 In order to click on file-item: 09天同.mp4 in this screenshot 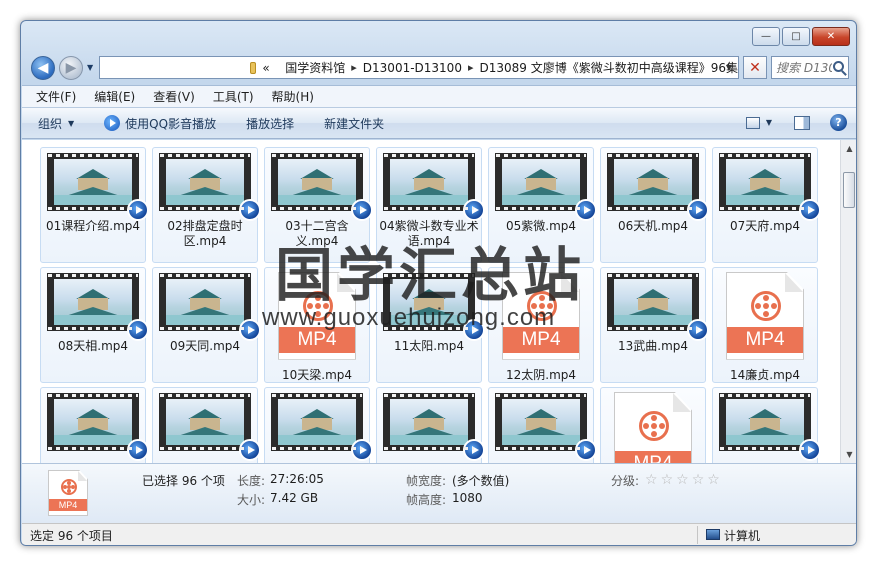, I will do `click(206, 325)`.